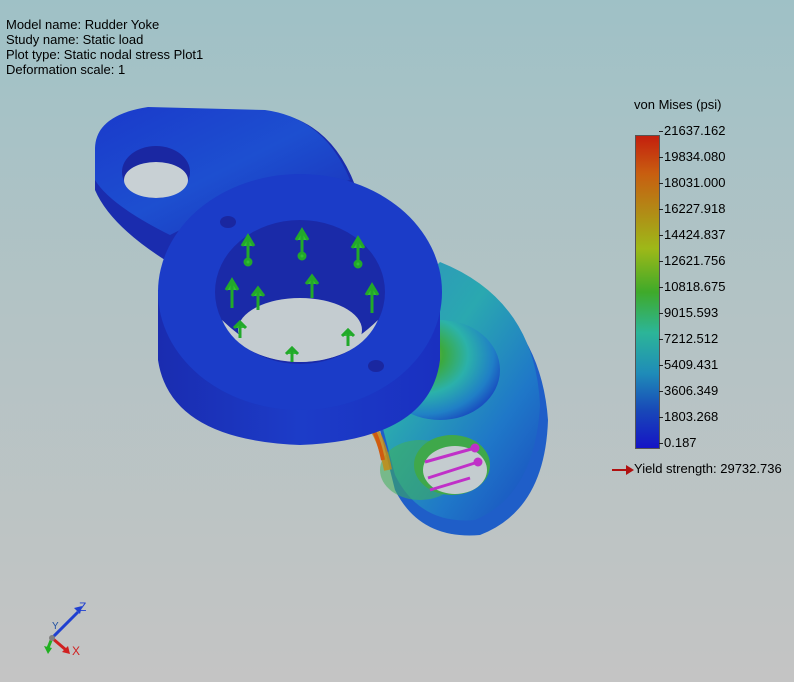 This screenshot has height=682, width=794. What do you see at coordinates (708, 468) in the screenshot?
I see `yield-label: Yield strength: 29732.736` at bounding box center [708, 468].